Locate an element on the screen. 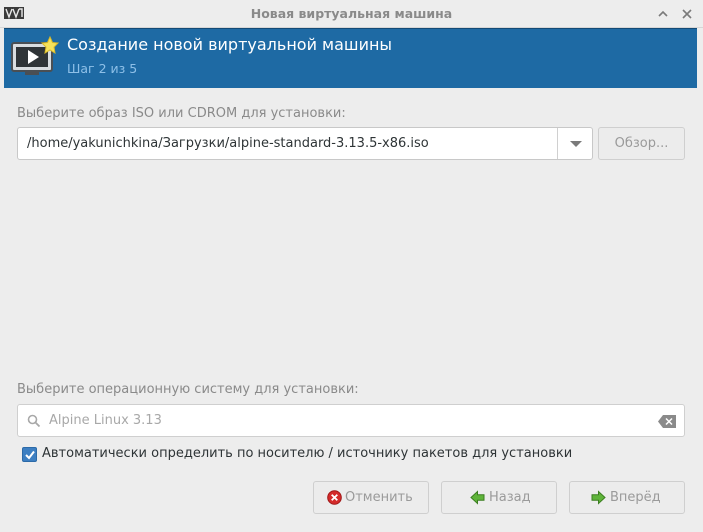  chevron-down-icon is located at coordinates (576, 144).